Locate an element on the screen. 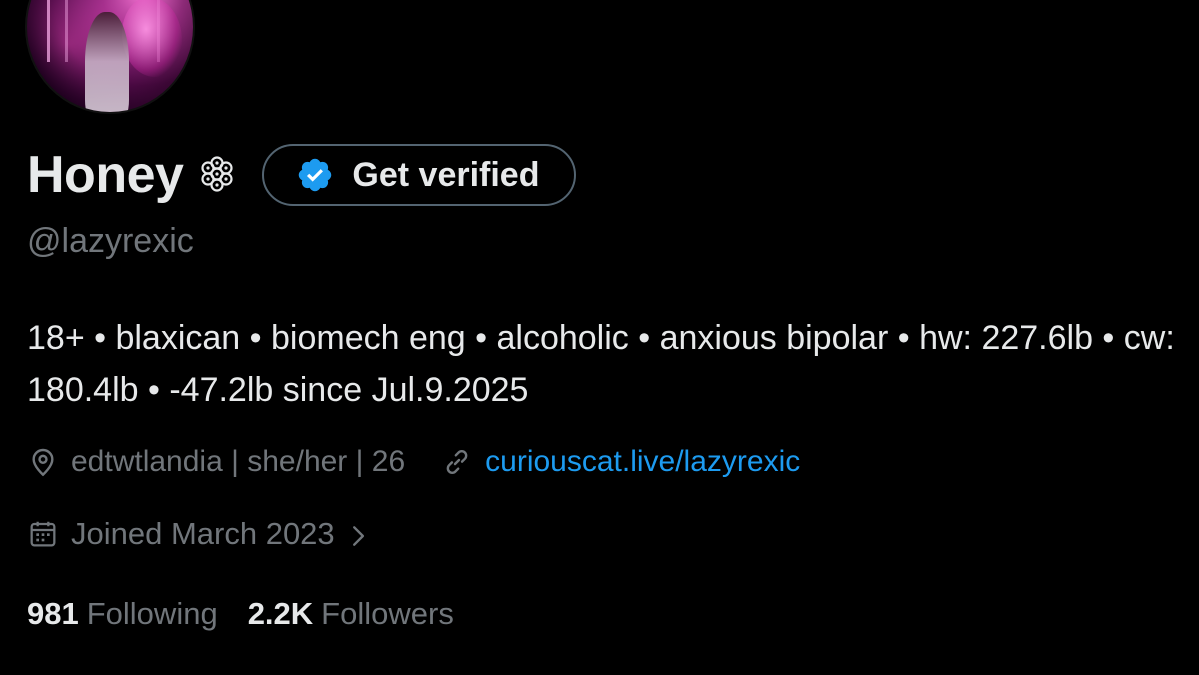  followers-stat: 2.2K Followers is located at coordinates (351, 614).